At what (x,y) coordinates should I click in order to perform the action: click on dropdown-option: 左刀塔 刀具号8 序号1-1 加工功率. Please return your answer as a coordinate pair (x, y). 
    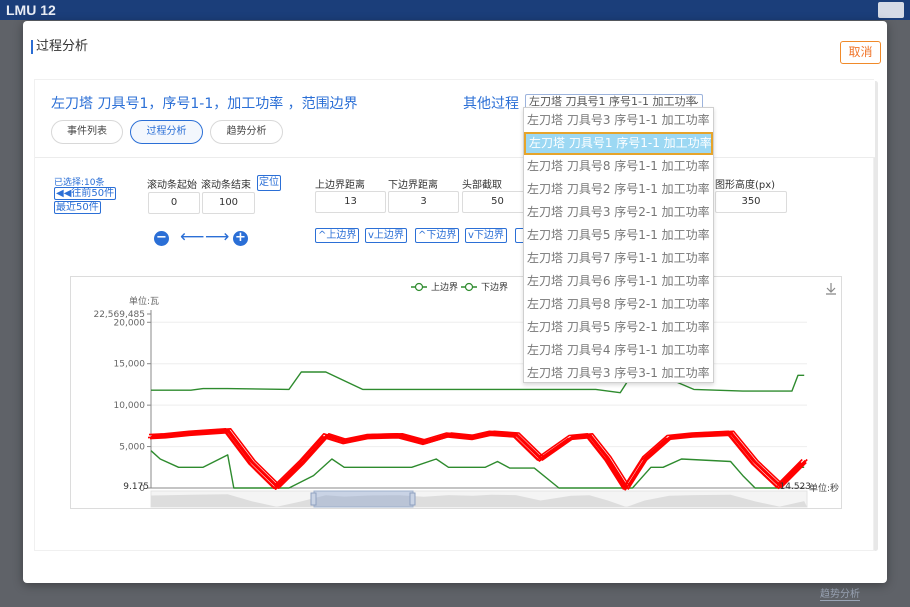
    Looking at the image, I should click on (618, 166).